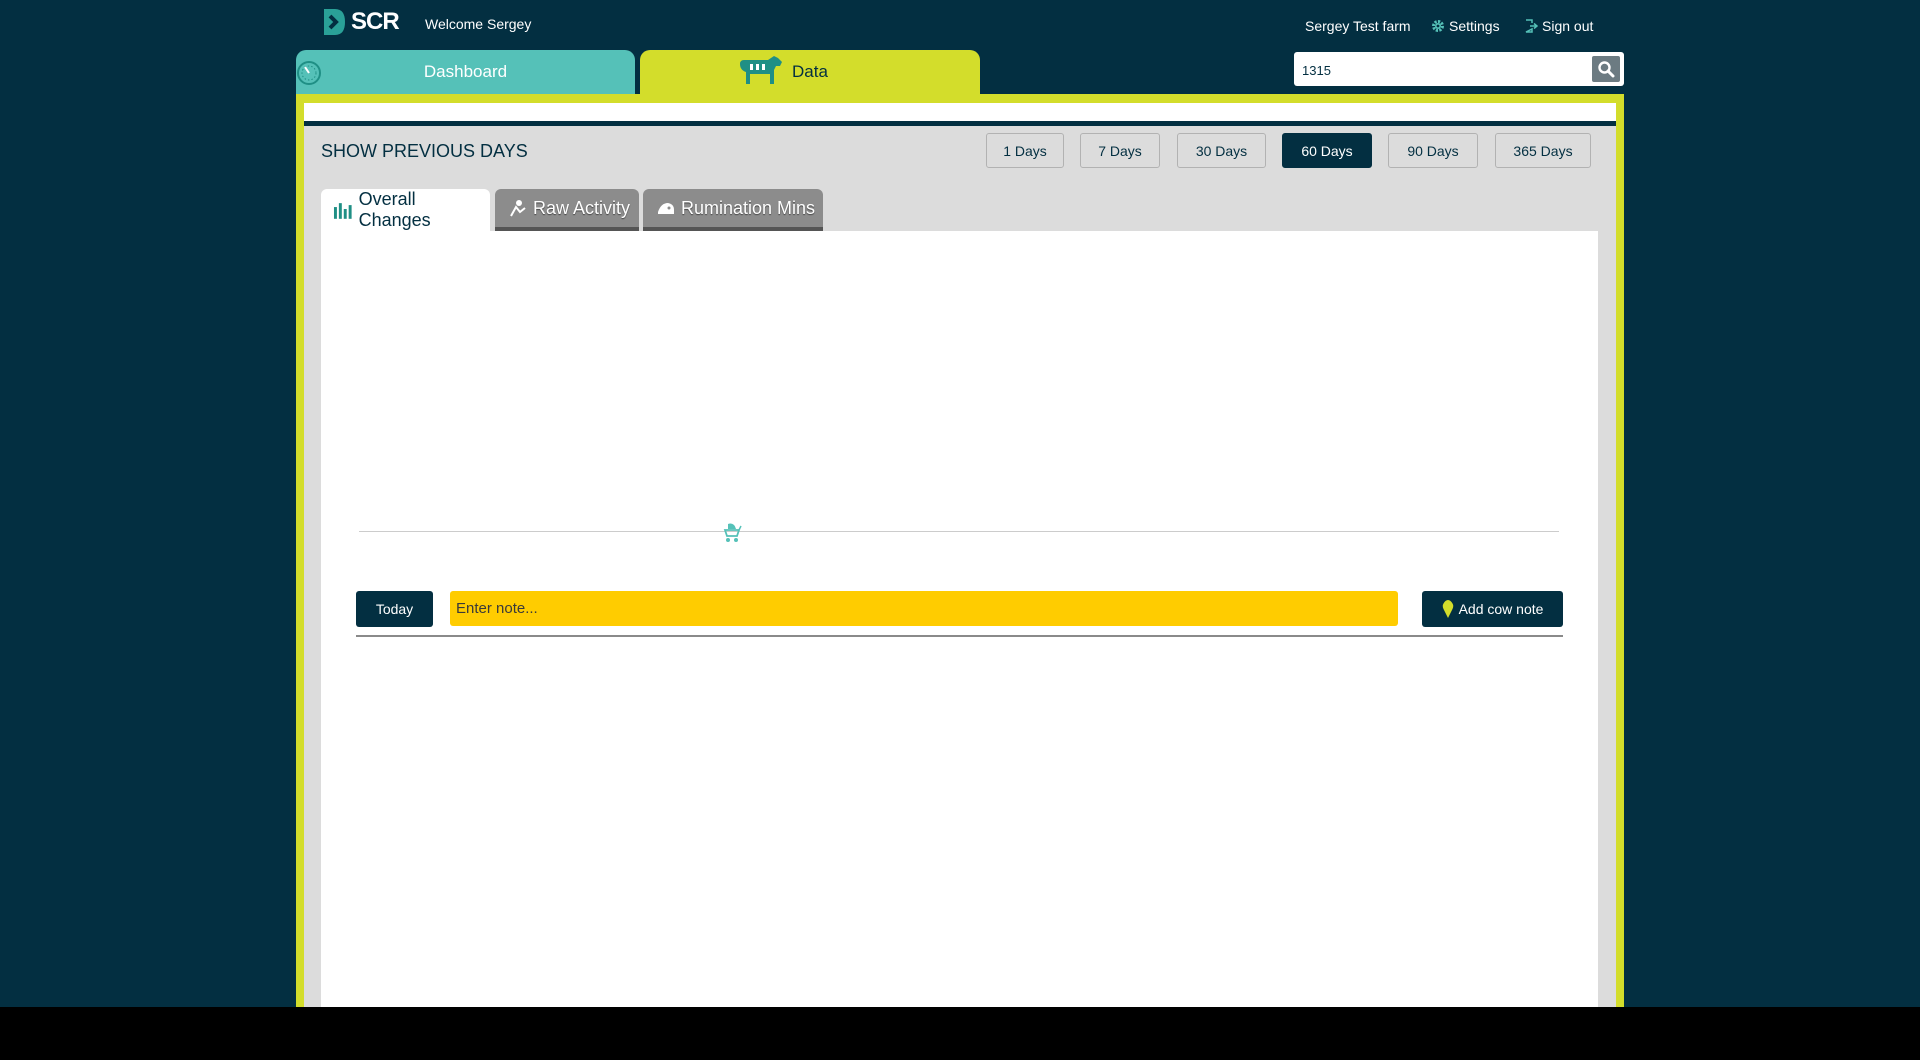 The image size is (1920, 1060). I want to click on settings-link: Settings, so click(1465, 26).